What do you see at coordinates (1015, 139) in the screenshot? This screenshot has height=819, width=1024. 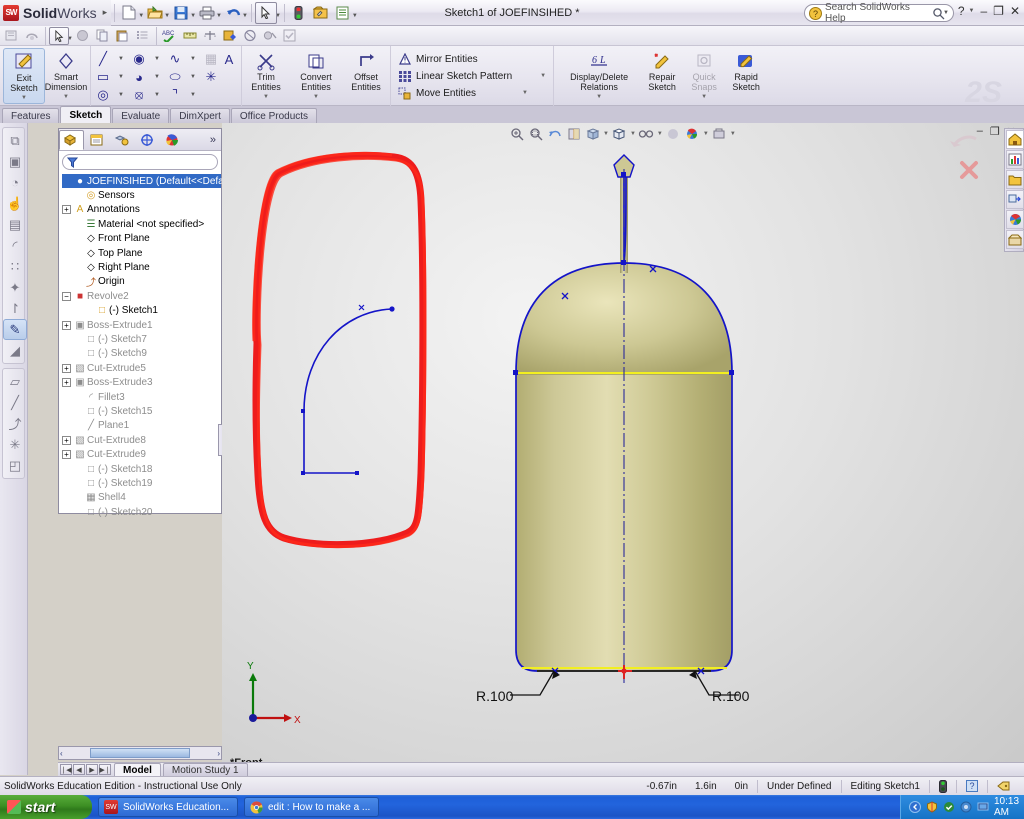 I see `solidworks-resources-icon` at bounding box center [1015, 139].